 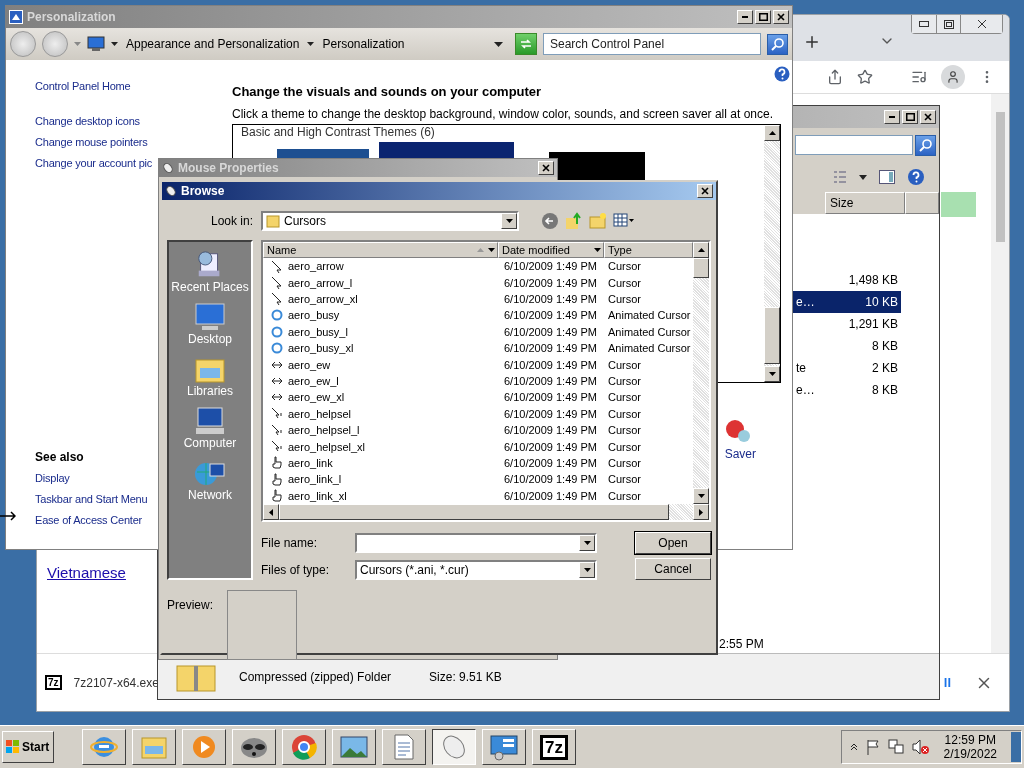 I want to click on place-item: Computer, so click(x=210, y=428).